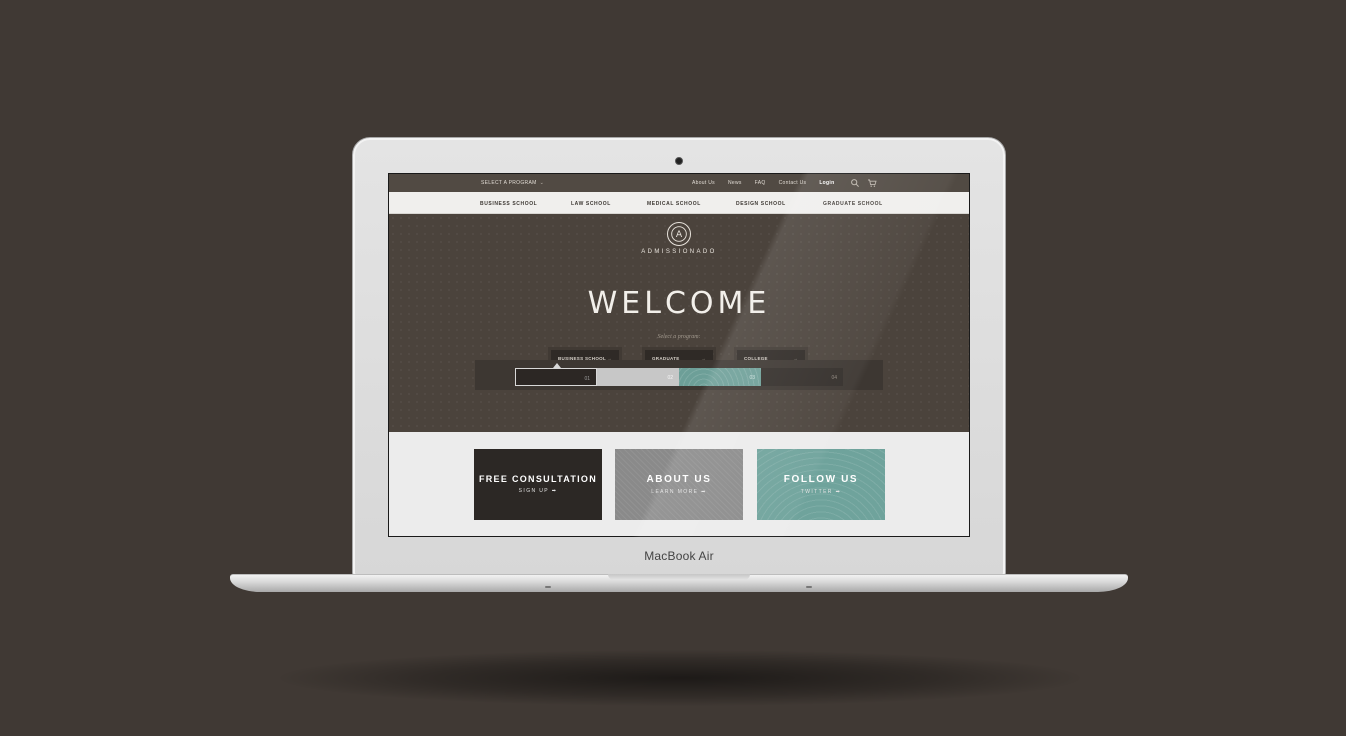  Describe the element at coordinates (680, 678) in the screenshot. I see `laptop-shadow` at that location.